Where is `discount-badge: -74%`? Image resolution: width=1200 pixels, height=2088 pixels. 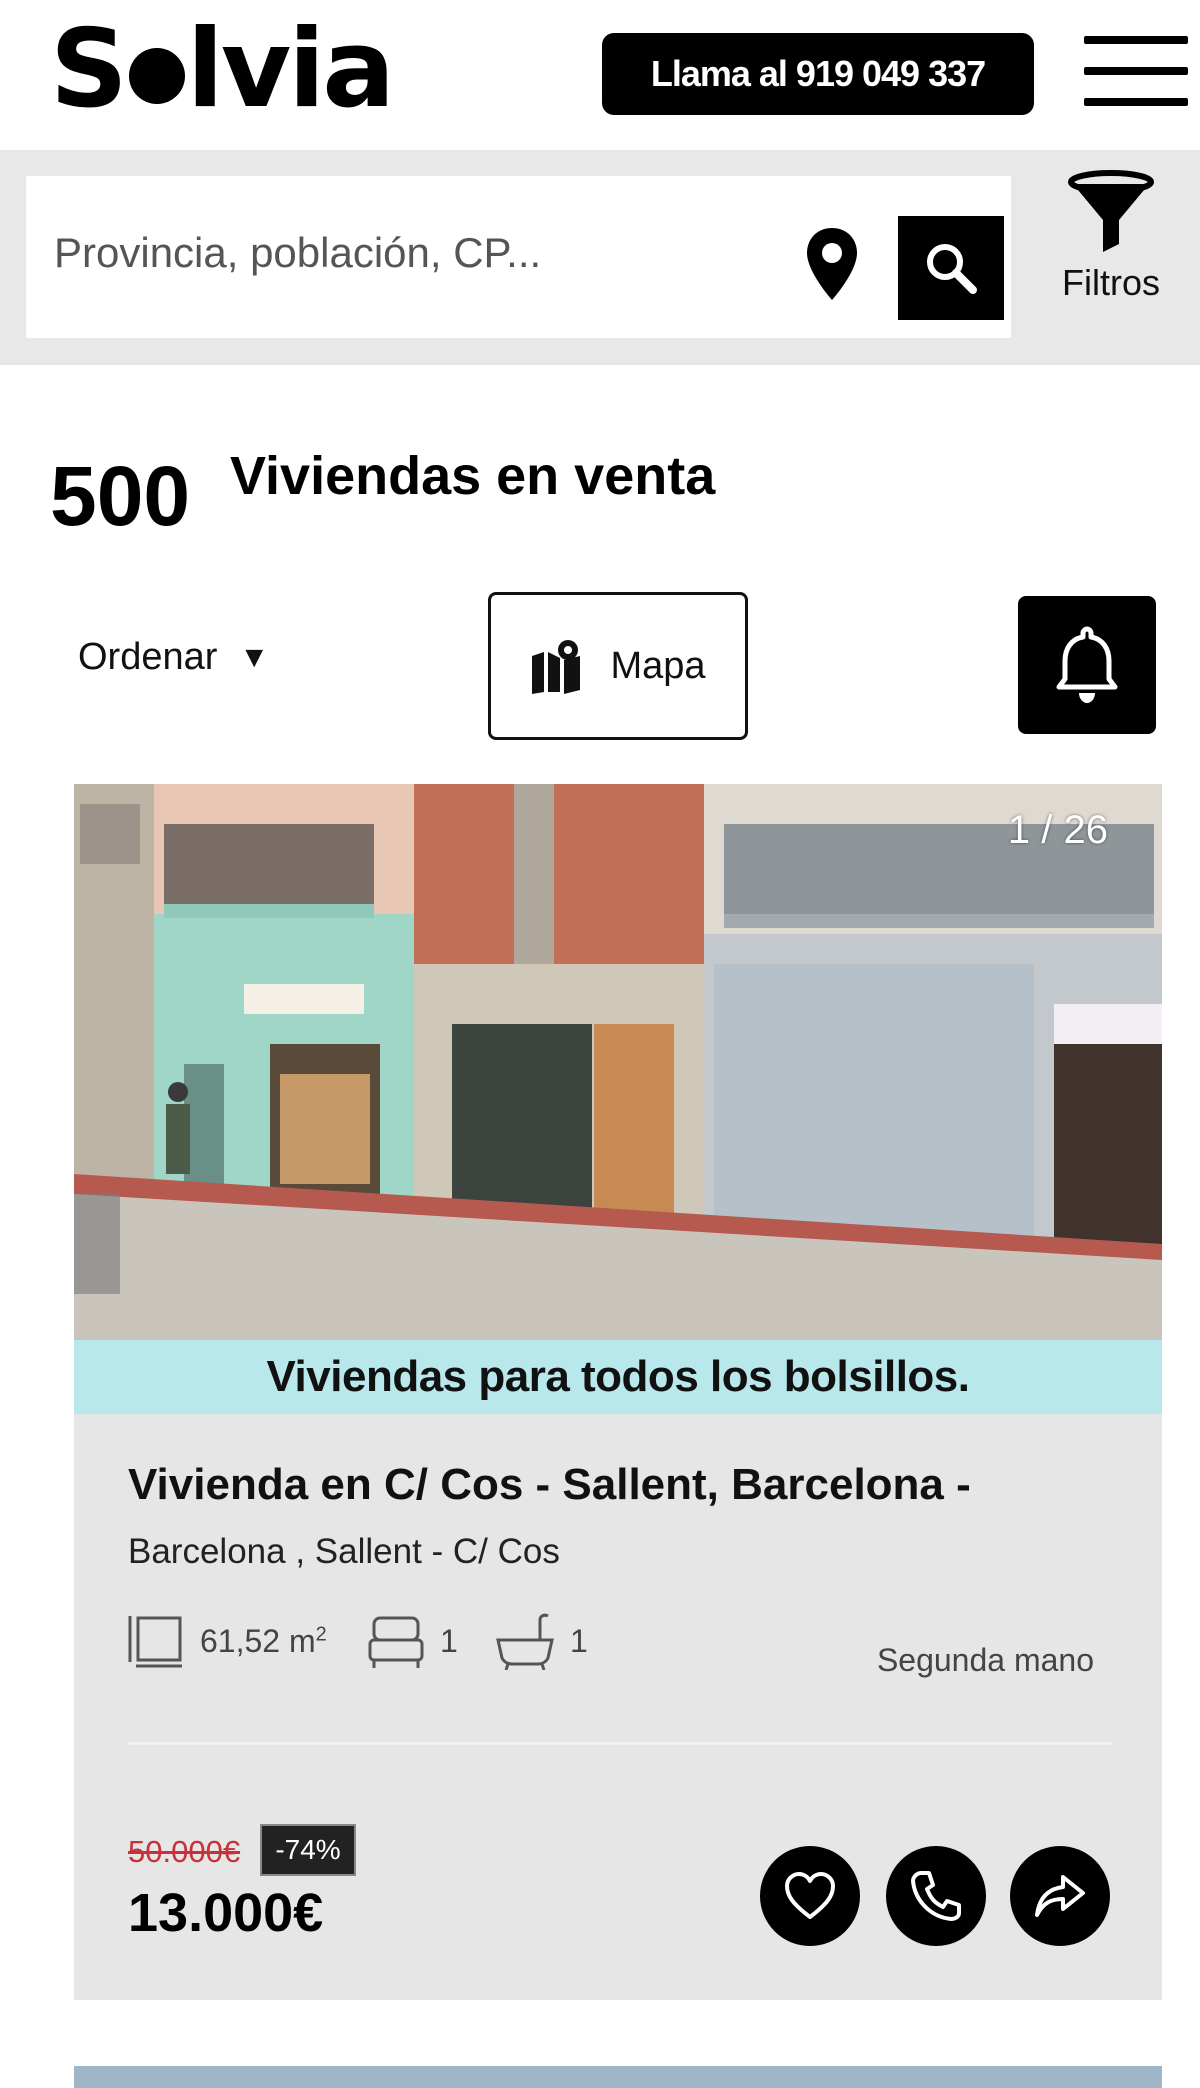
discount-badge: -74% is located at coordinates (308, 1850).